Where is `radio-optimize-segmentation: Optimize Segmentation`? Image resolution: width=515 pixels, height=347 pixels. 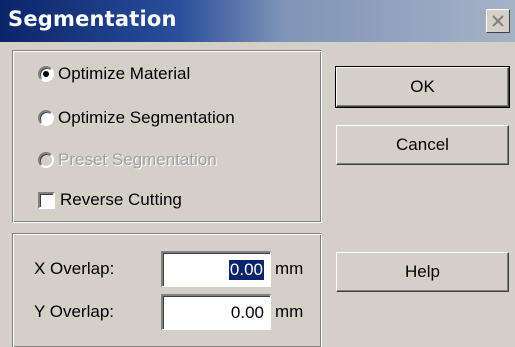
radio-optimize-segmentation: Optimize Segmentation is located at coordinates (136, 118).